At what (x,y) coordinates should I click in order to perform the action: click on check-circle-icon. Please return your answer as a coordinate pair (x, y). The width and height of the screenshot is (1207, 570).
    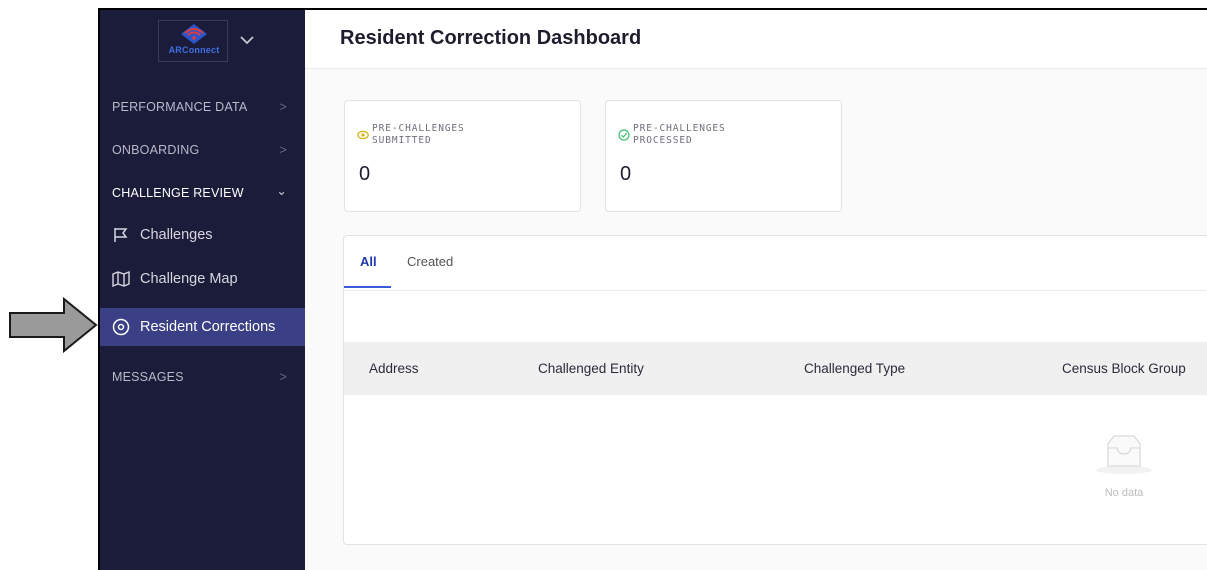
    Looking at the image, I should click on (624, 135).